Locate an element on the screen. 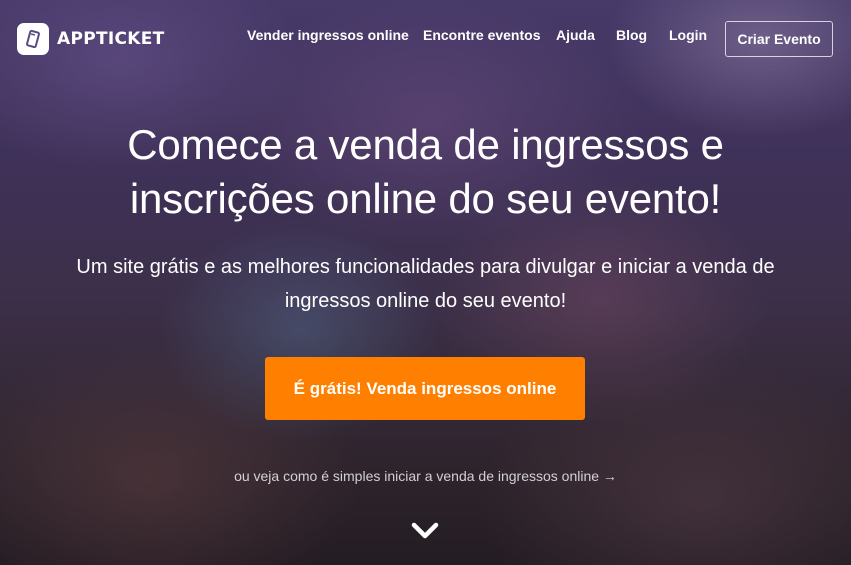  nav-link-blog: Blog is located at coordinates (631, 37).